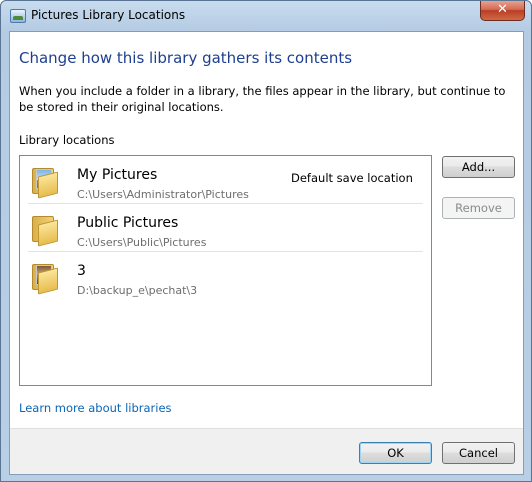 Image resolution: width=532 pixels, height=482 pixels. I want to click on remove-button: Remove, so click(478, 208).